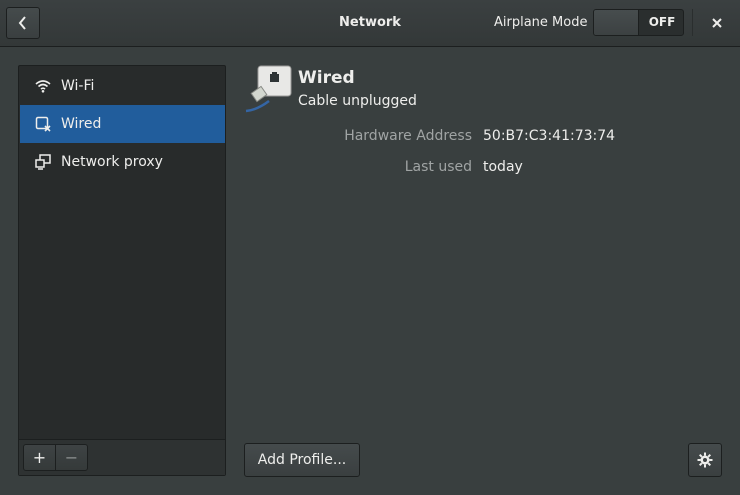 The image size is (740, 495). Describe the element at coordinates (43, 162) in the screenshot. I see `network-proxy-icon` at that location.